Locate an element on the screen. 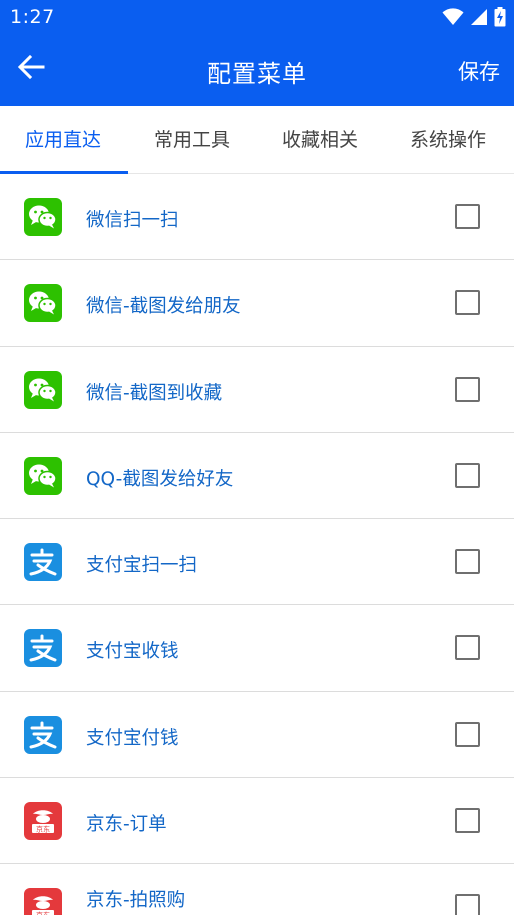 This screenshot has width=514, height=915. page-title: 配置菜单 is located at coordinates (257, 74).